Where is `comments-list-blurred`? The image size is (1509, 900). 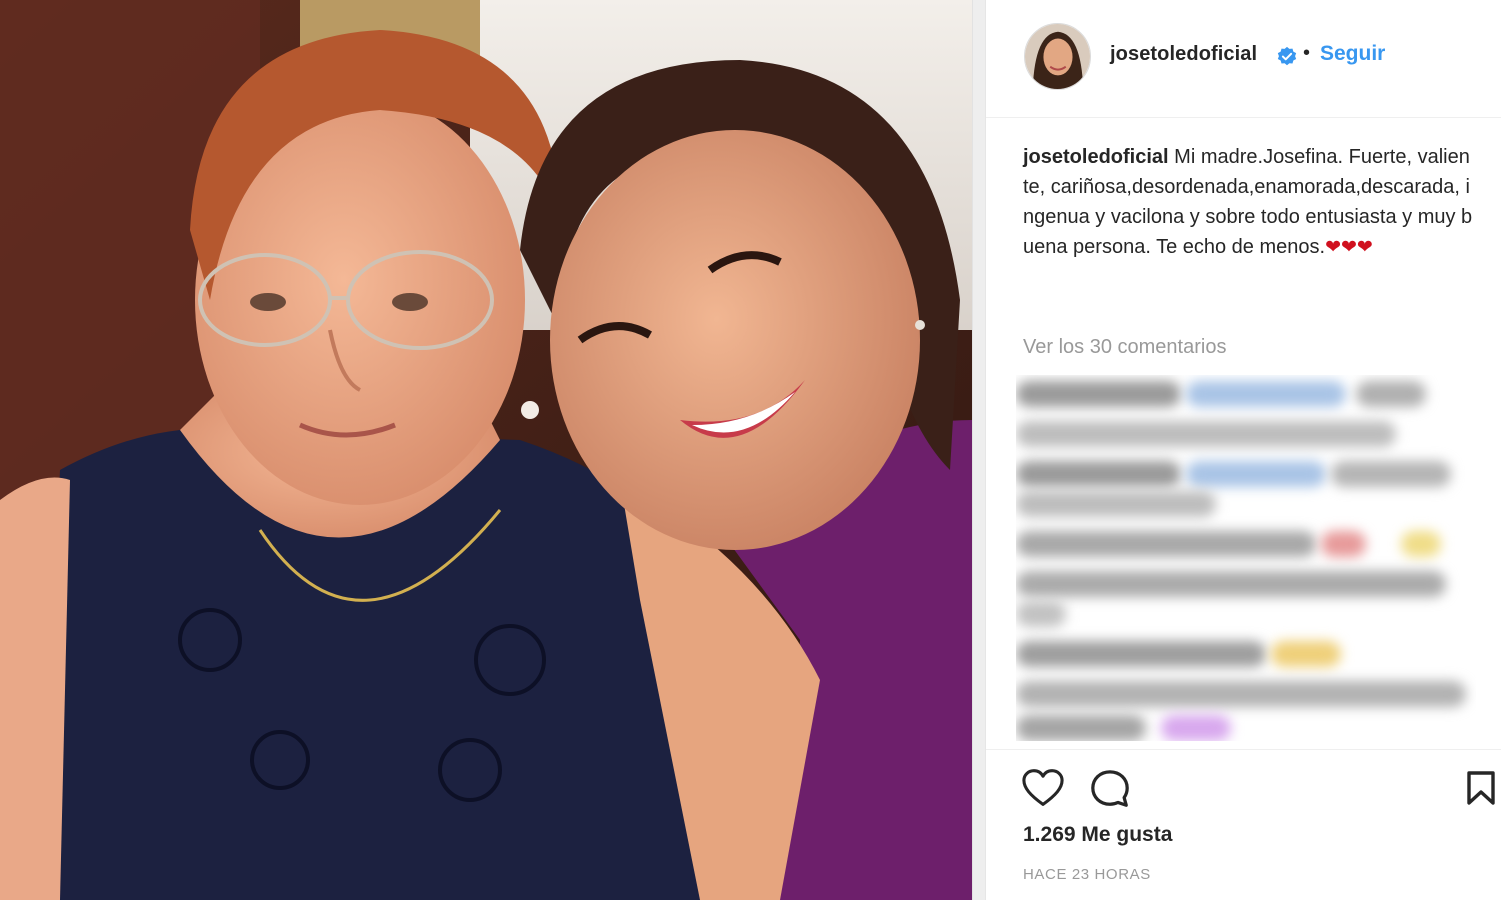
comments-list-blurred is located at coordinates (1246, 558).